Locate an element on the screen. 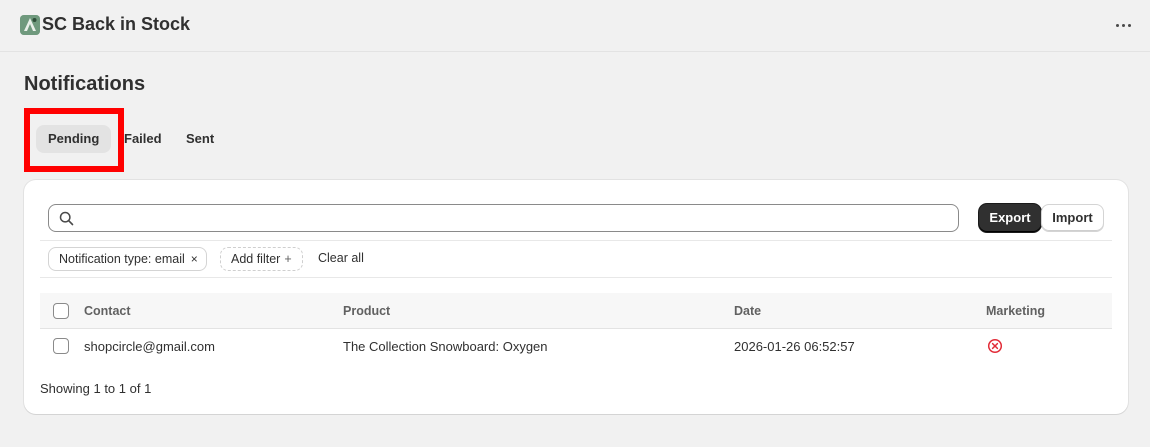 This screenshot has height=447, width=1150. cell-date: 2026-01-26 06:52:57 is located at coordinates (794, 346).